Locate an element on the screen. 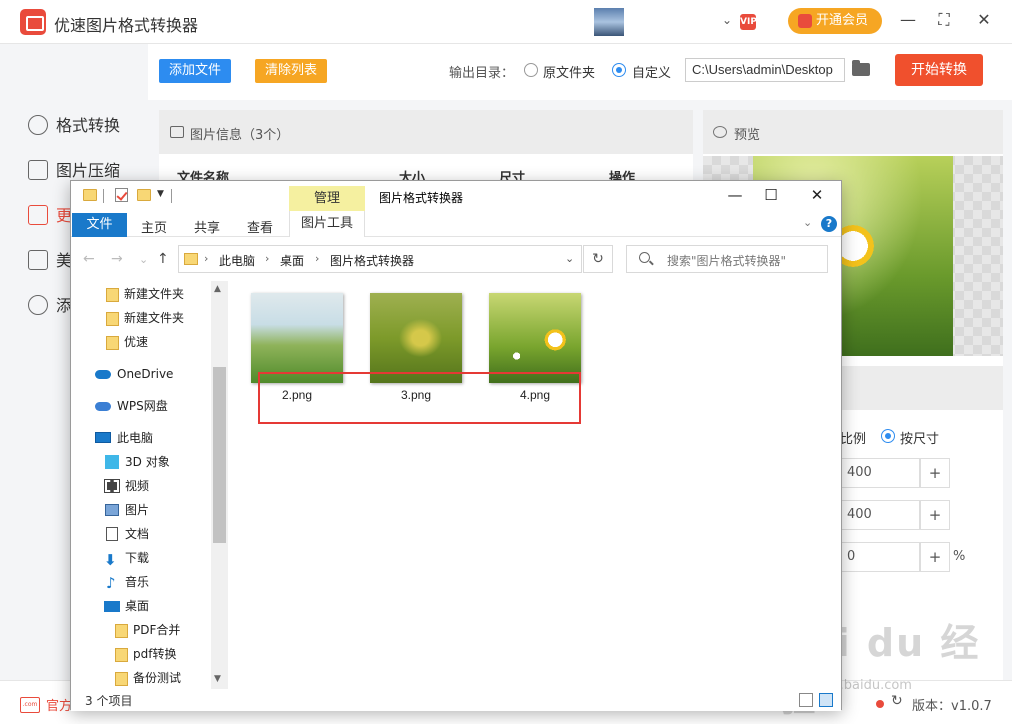 This screenshot has width=1012, height=724. address-bar: › 此电脑 › 桌面 › 图片格式转换器 ⌄ is located at coordinates (380, 259).